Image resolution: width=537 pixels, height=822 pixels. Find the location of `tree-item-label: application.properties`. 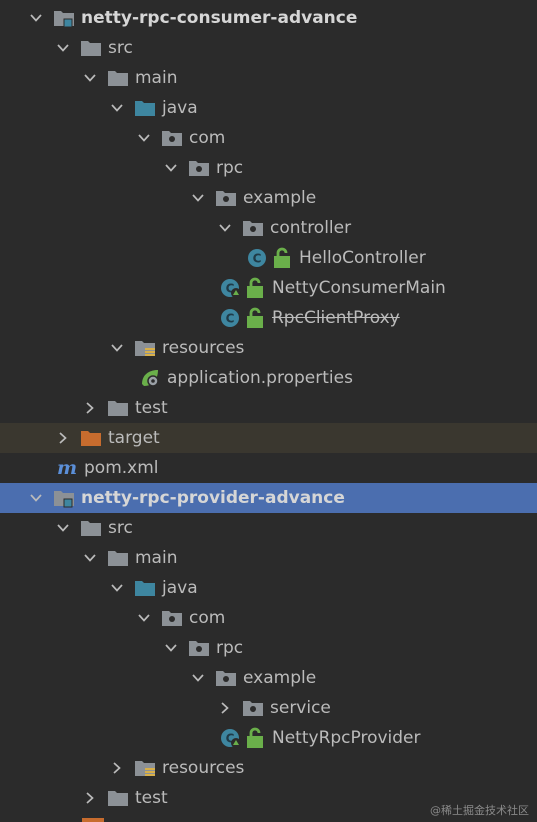

tree-item-label: application.properties is located at coordinates (260, 378).